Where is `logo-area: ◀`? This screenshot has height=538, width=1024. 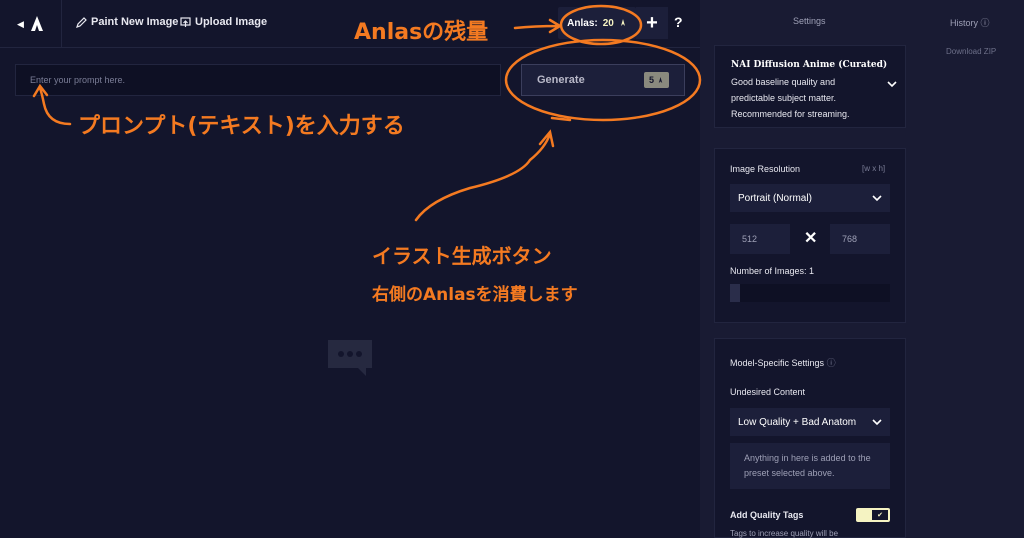
logo-area: ◀ is located at coordinates (31, 24).